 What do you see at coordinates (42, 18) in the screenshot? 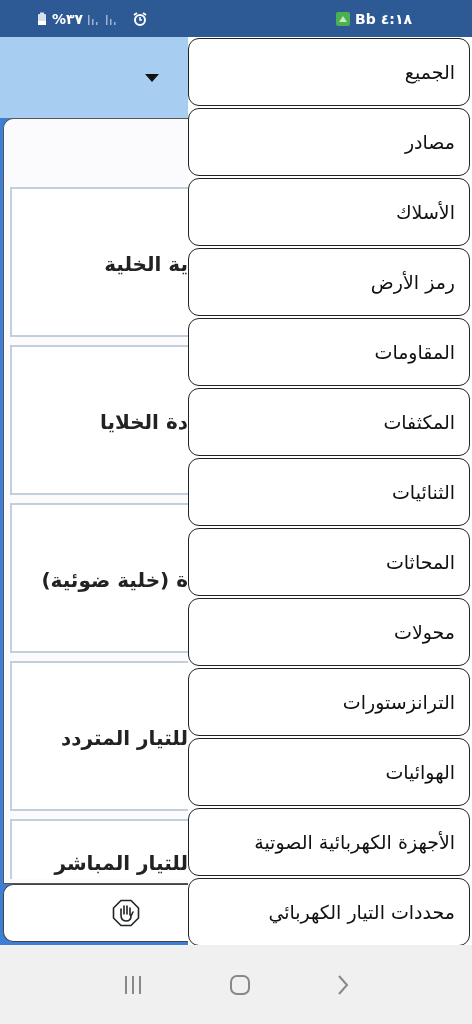
I see `battery-icon` at bounding box center [42, 18].